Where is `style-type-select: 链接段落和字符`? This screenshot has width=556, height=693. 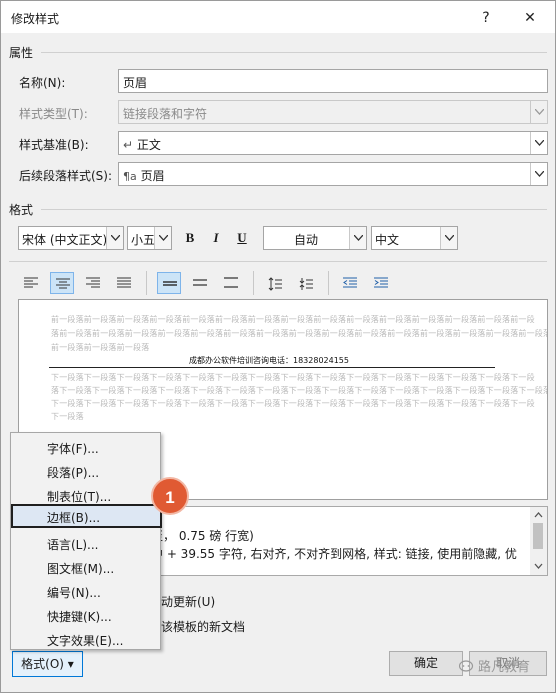 style-type-select: 链接段落和字符 is located at coordinates (333, 112).